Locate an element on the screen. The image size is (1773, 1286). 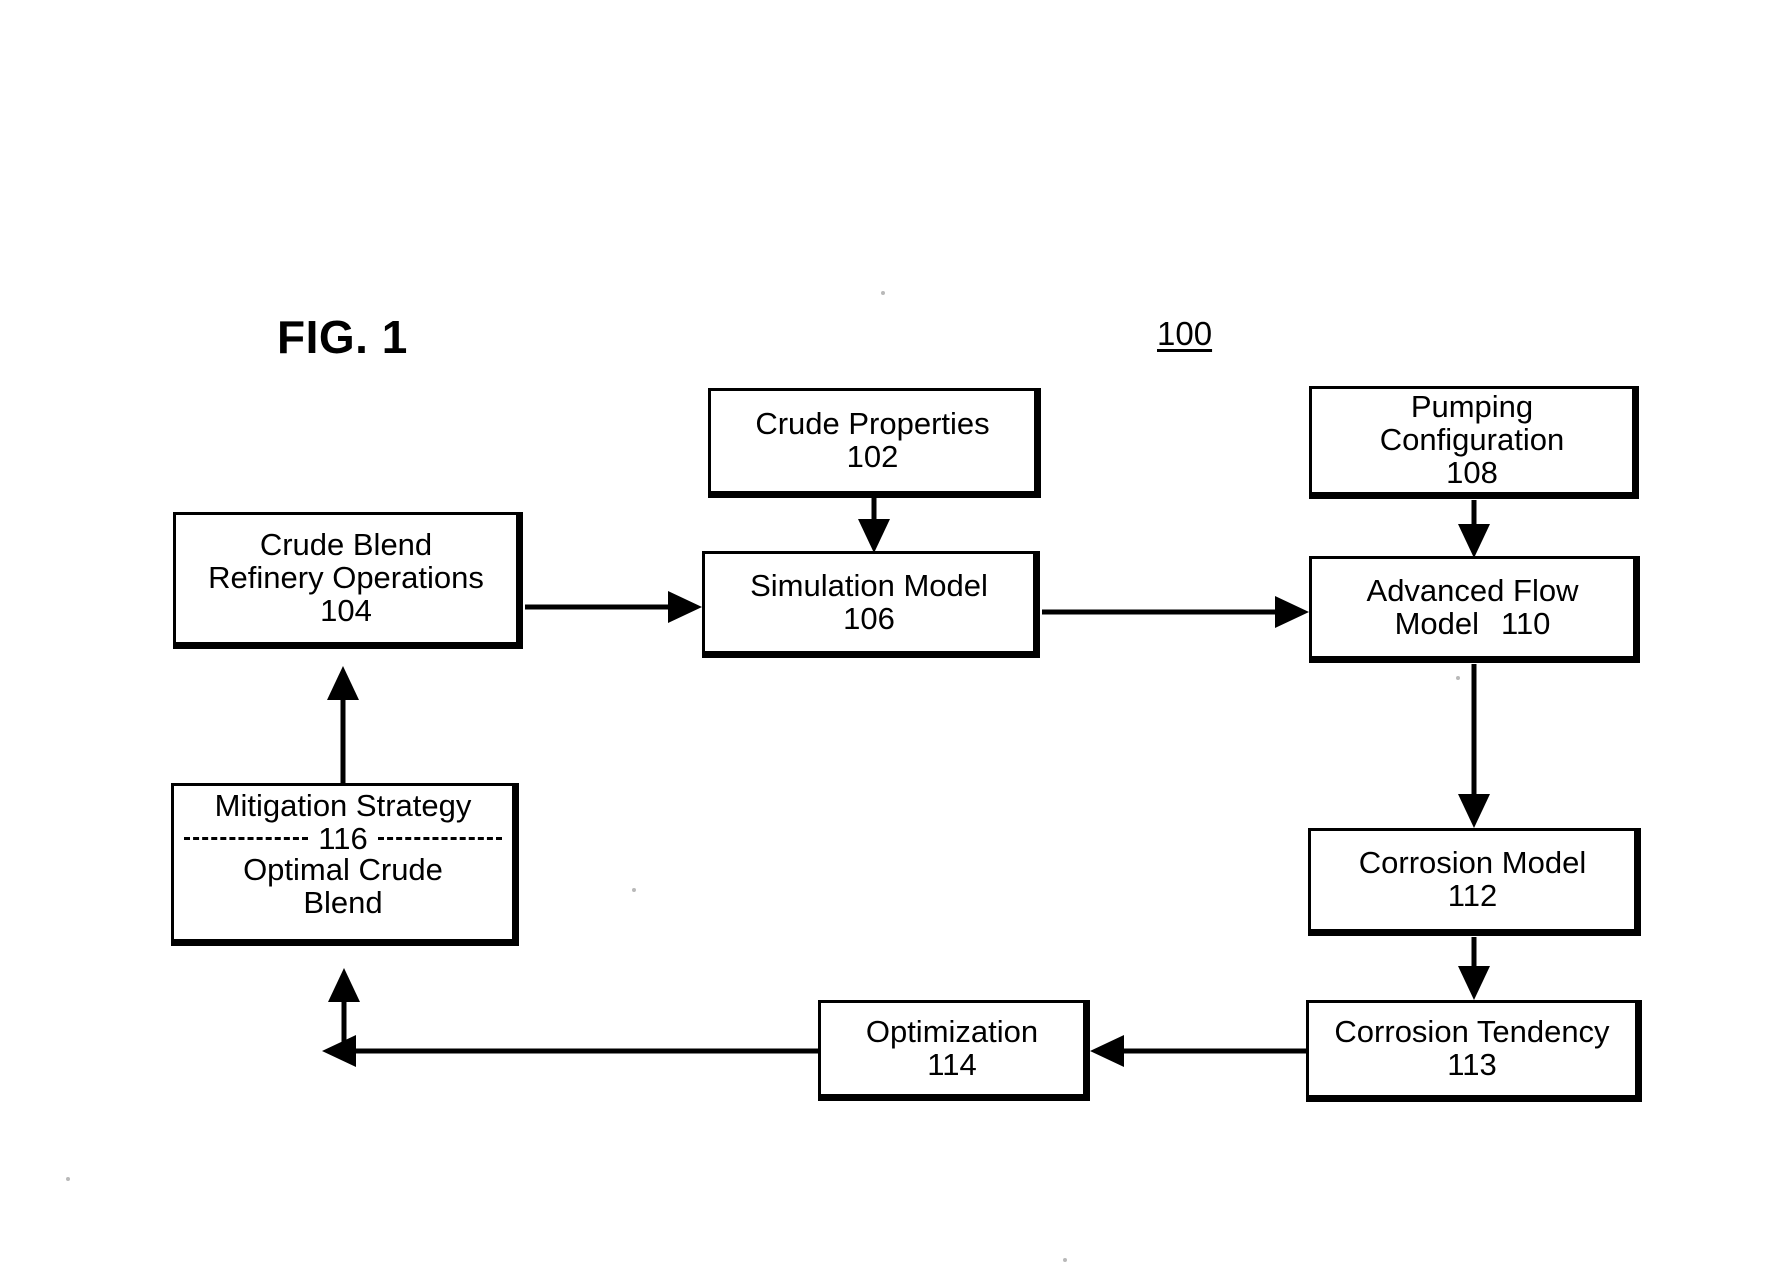
block-mitigation-strategy-label-bottom-line2: Blend is located at coordinates (343, 902).